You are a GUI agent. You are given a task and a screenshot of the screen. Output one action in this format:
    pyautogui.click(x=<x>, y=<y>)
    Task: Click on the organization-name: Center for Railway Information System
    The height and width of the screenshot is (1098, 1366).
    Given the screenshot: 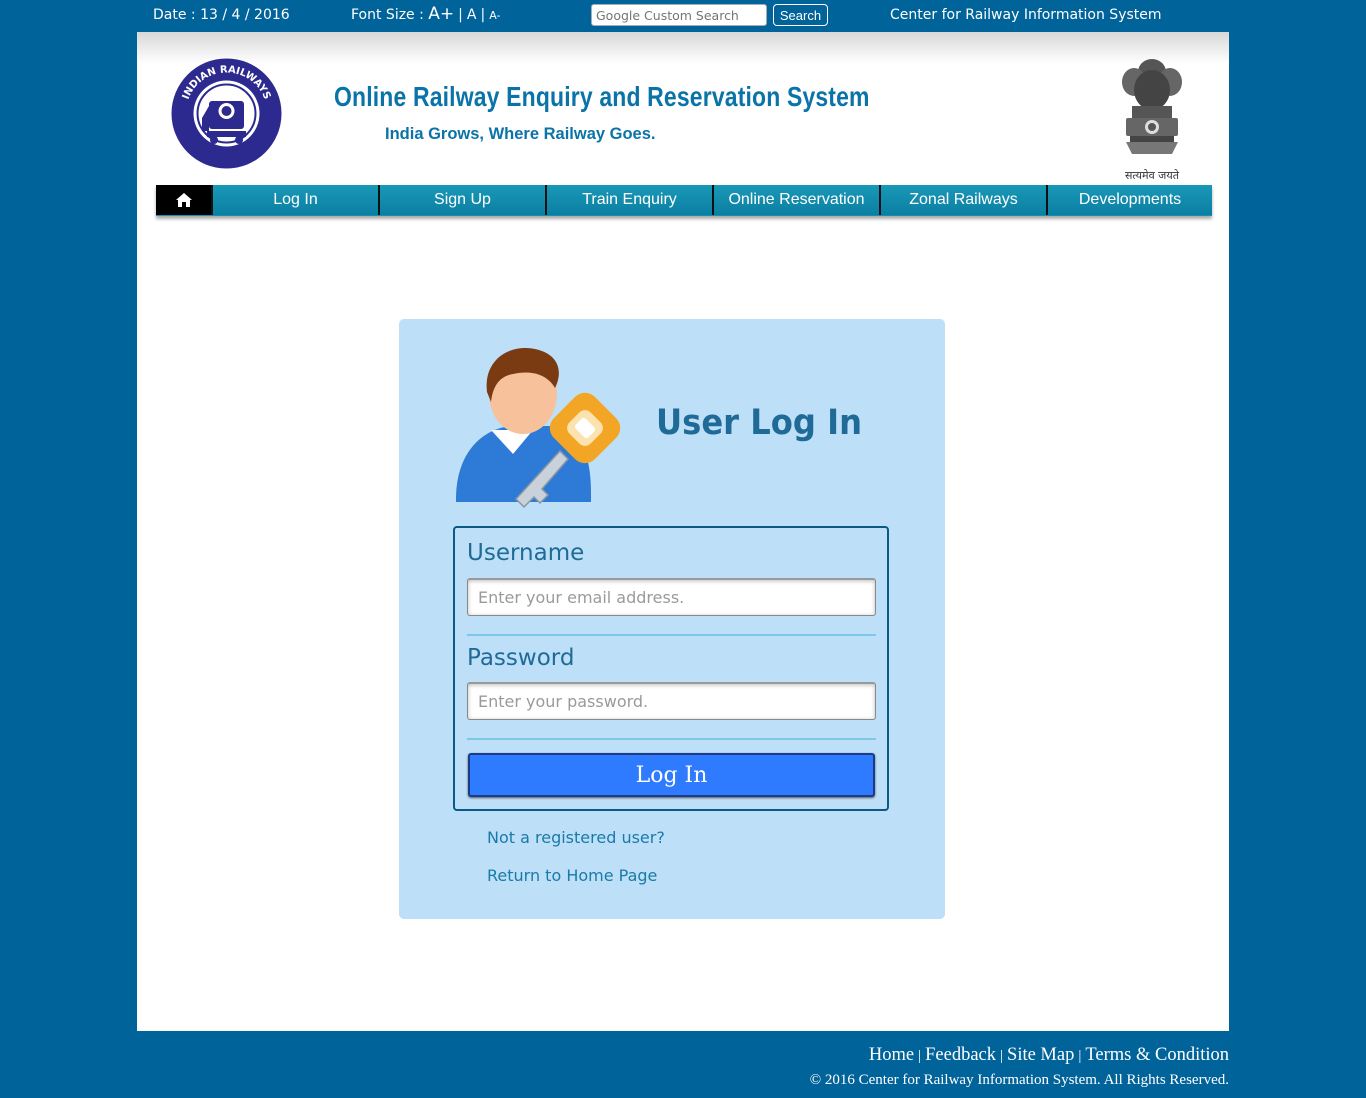 What is the action you would take?
    pyautogui.click(x=1026, y=15)
    